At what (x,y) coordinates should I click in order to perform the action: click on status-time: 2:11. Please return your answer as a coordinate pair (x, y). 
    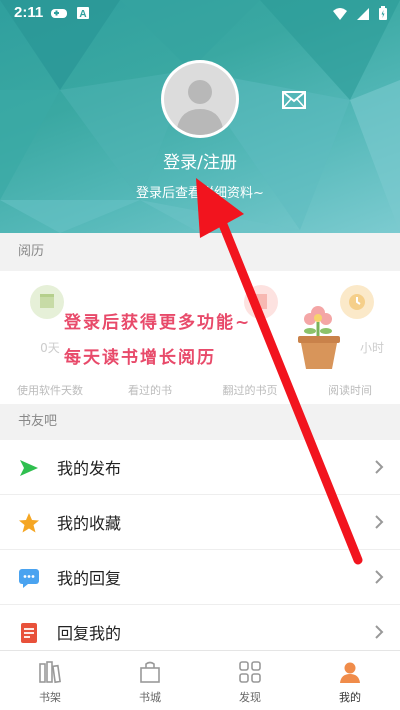
    Looking at the image, I should click on (29, 12).